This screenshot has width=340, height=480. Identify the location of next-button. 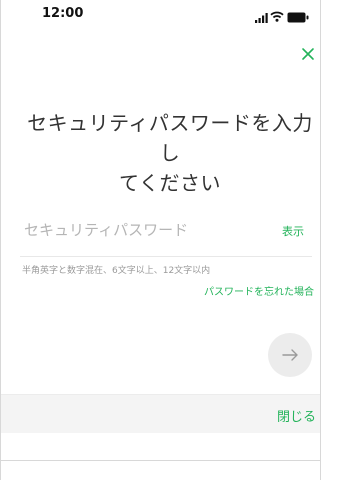
(290, 355).